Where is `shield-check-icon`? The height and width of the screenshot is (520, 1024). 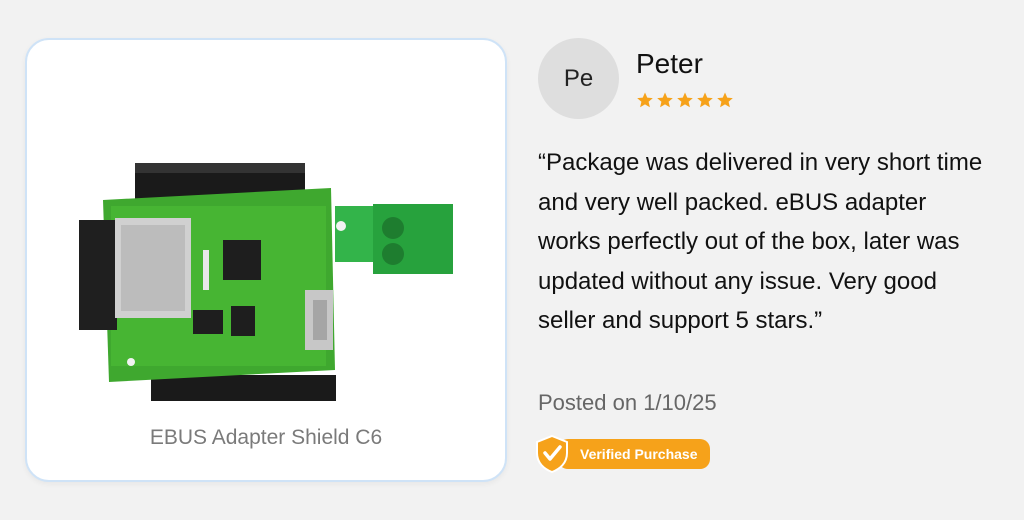
shield-check-icon is located at coordinates (552, 454).